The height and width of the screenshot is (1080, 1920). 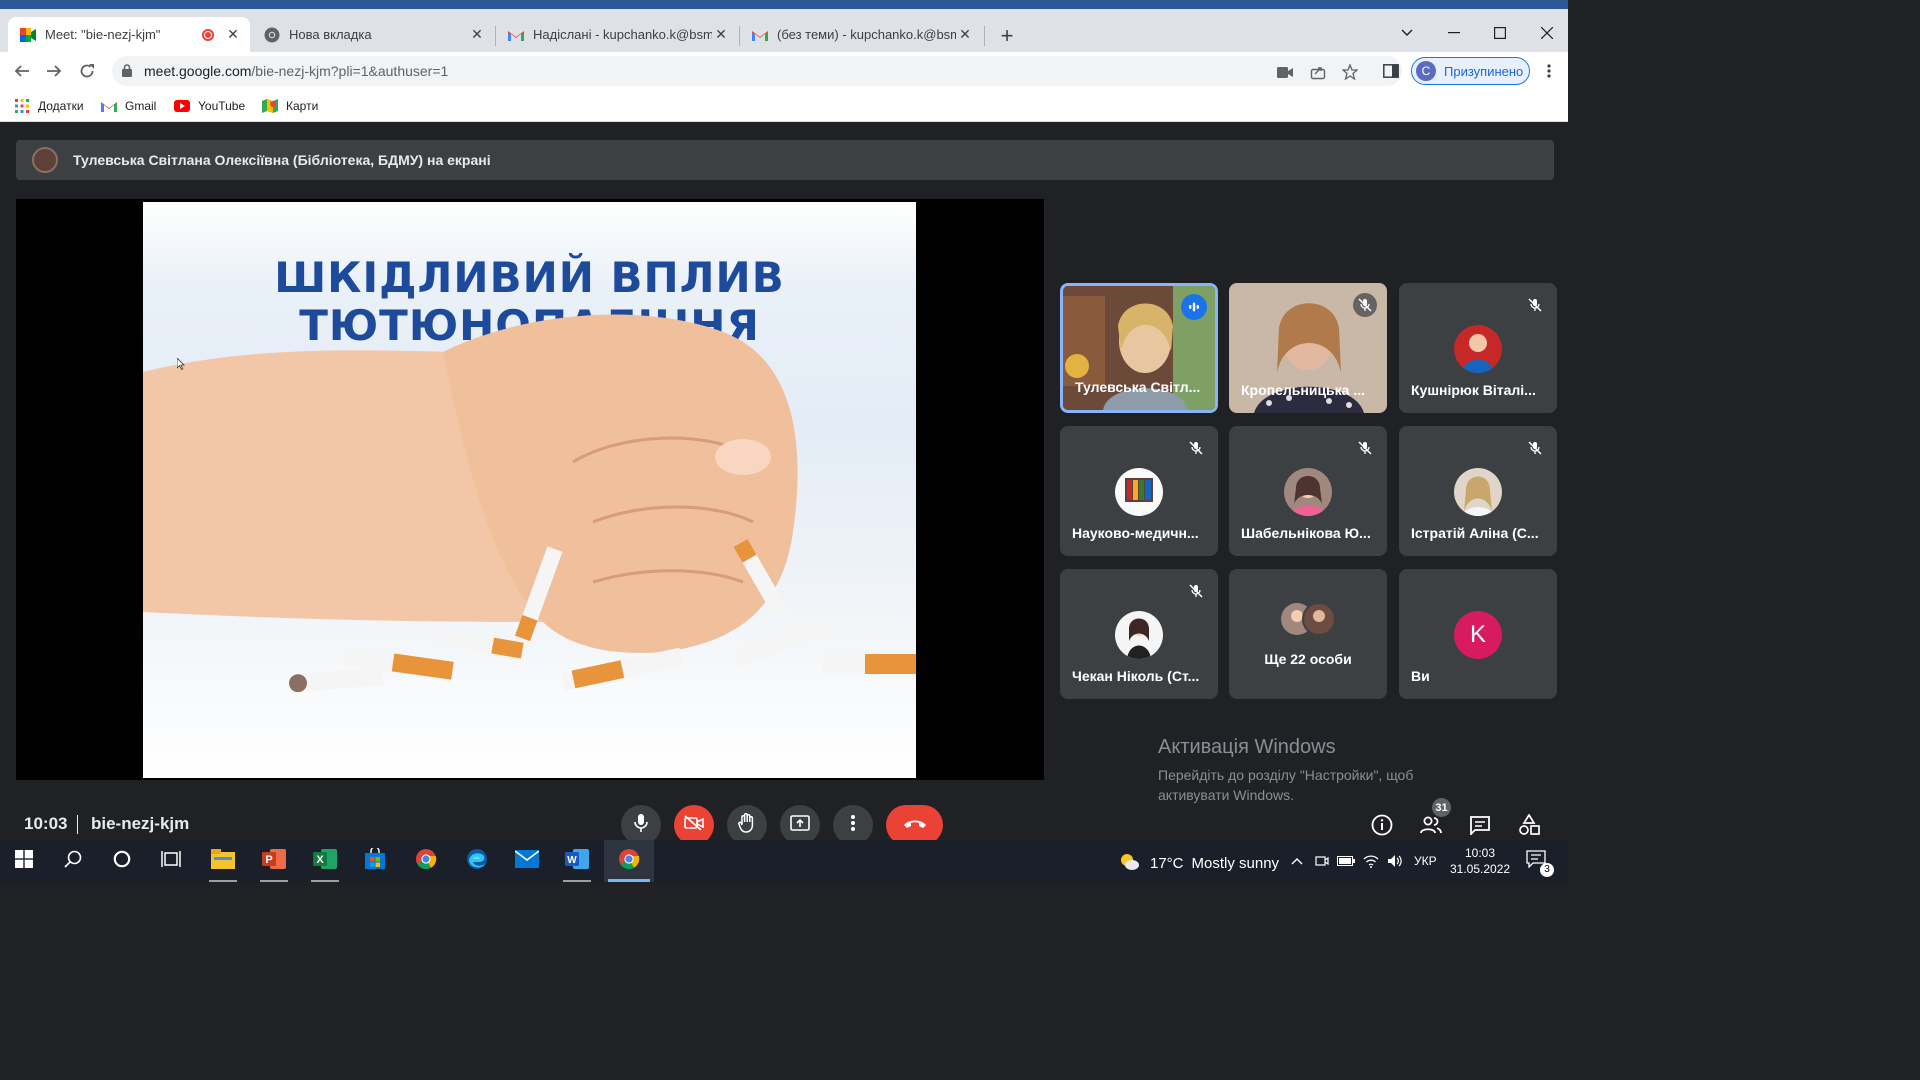 I want to click on more-vert-icon, so click(x=853, y=825).